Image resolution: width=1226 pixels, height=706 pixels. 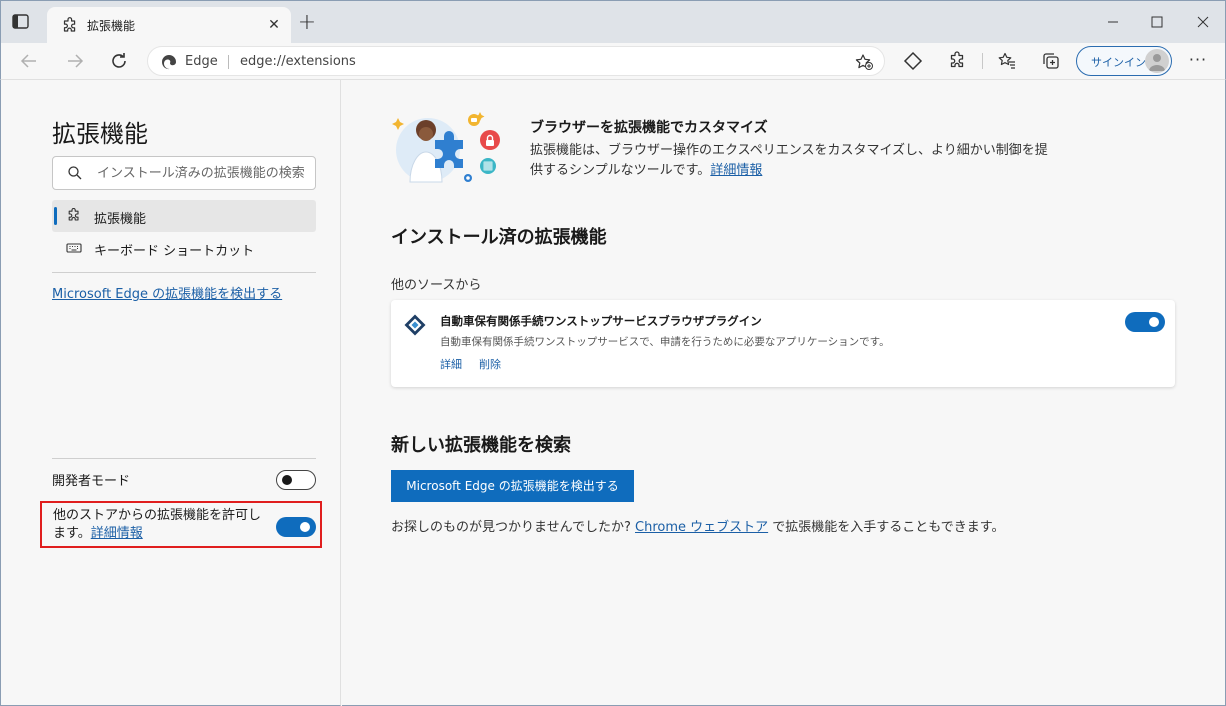 What do you see at coordinates (1157, 61) in the screenshot?
I see `avatar` at bounding box center [1157, 61].